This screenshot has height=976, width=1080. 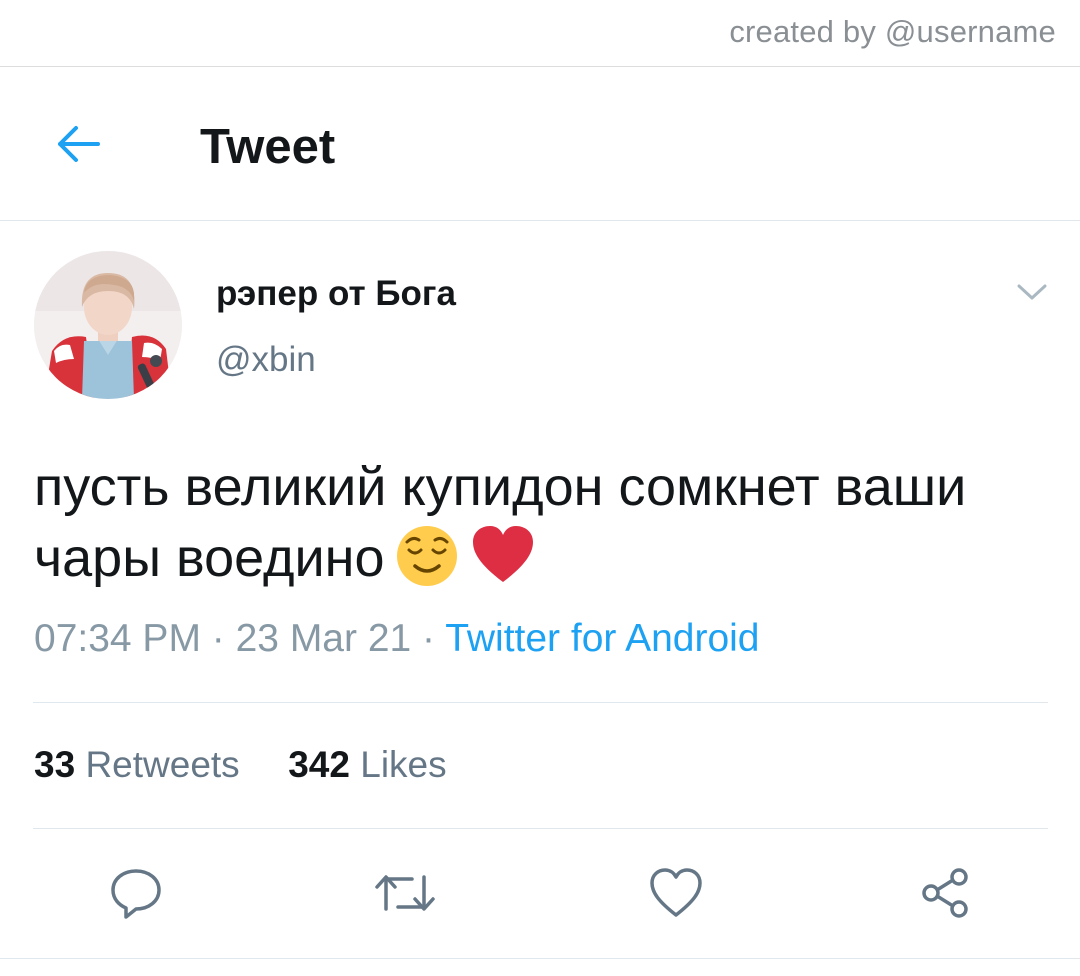 I want to click on page-title: Tweet, so click(x=268, y=147).